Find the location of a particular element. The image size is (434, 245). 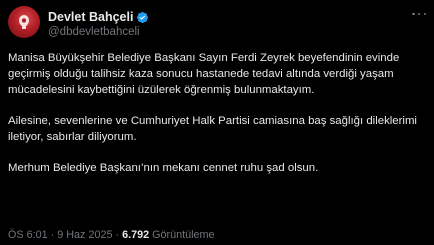

author-display-name: Devlet Bahçeli is located at coordinates (90, 17).